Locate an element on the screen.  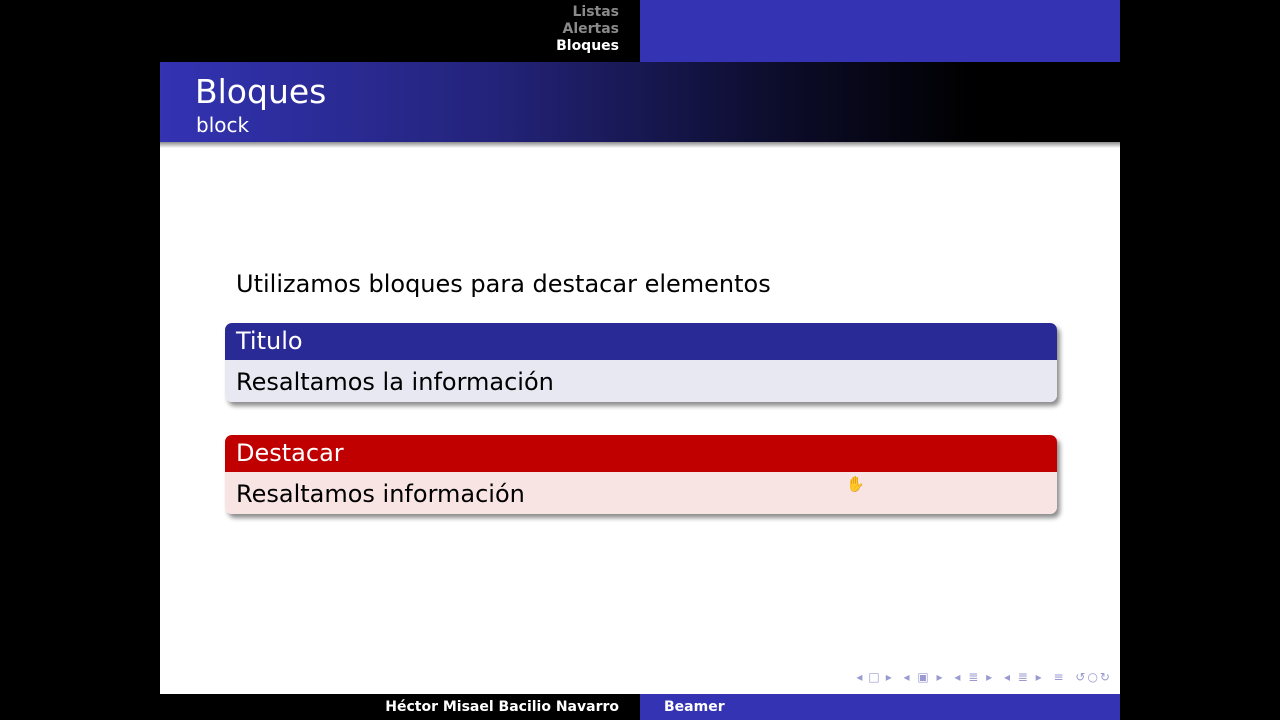
subsection-icon: ◂ ▣ ▸ is located at coordinates (924, 677).